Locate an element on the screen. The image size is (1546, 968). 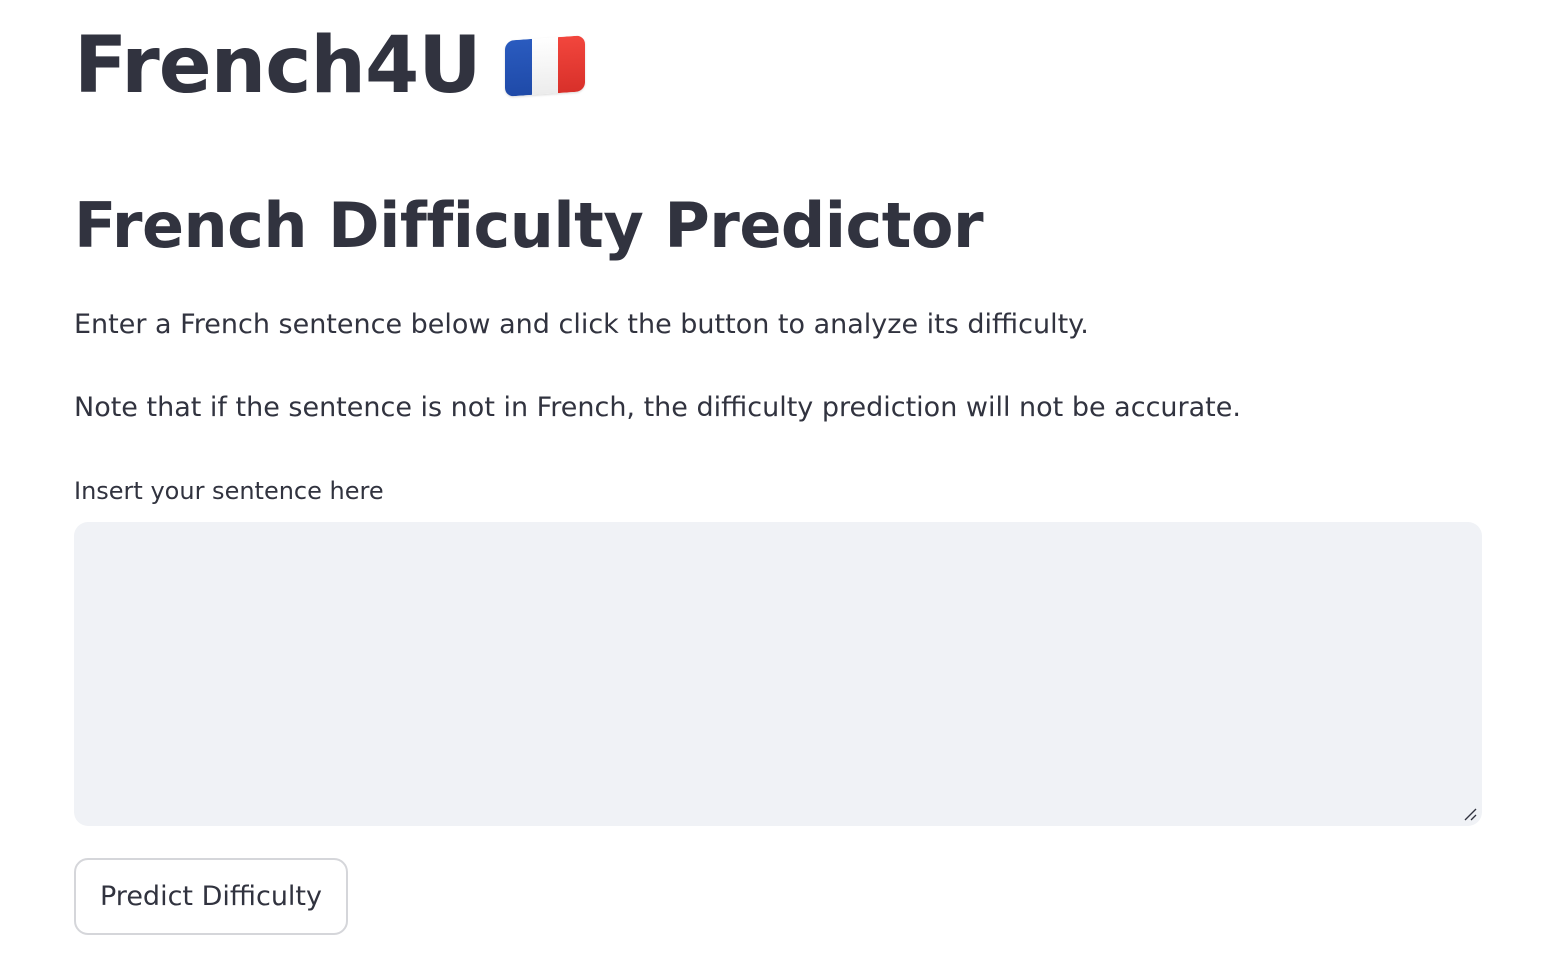
app-title: French4U is located at coordinates (329, 66).